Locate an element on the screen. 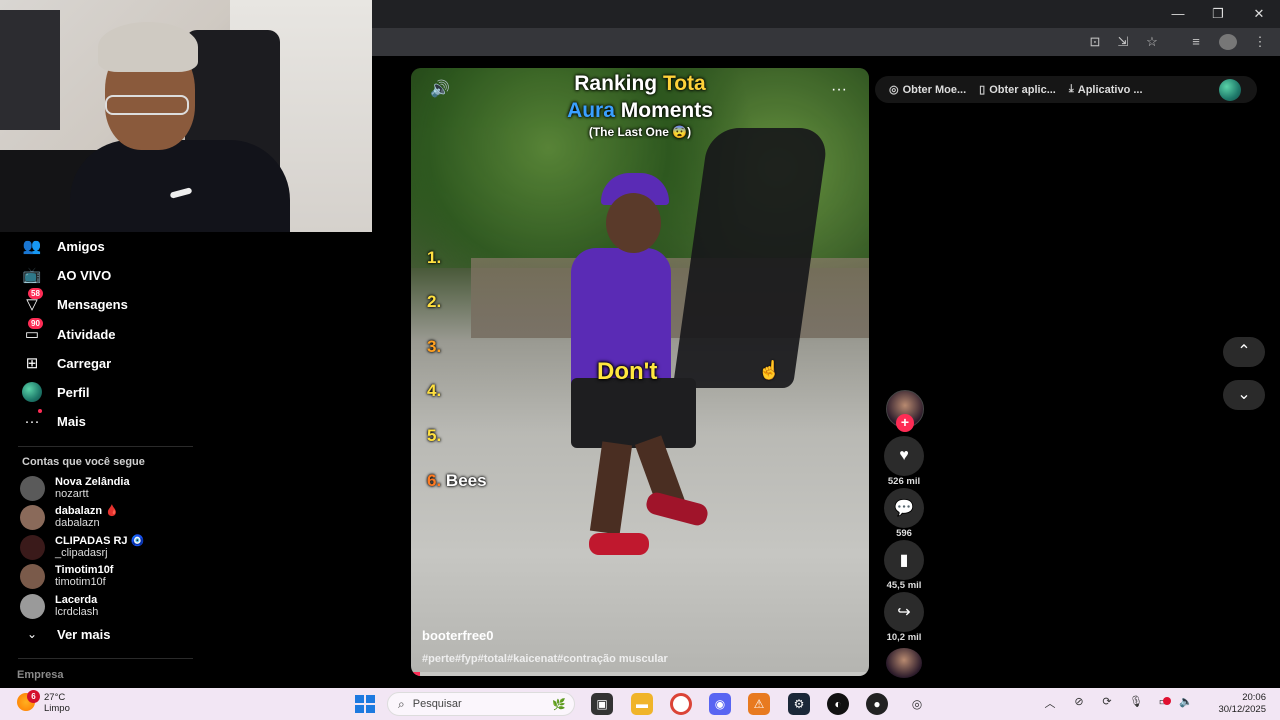  sidebar-item-label: Atividade is located at coordinates (86, 334).